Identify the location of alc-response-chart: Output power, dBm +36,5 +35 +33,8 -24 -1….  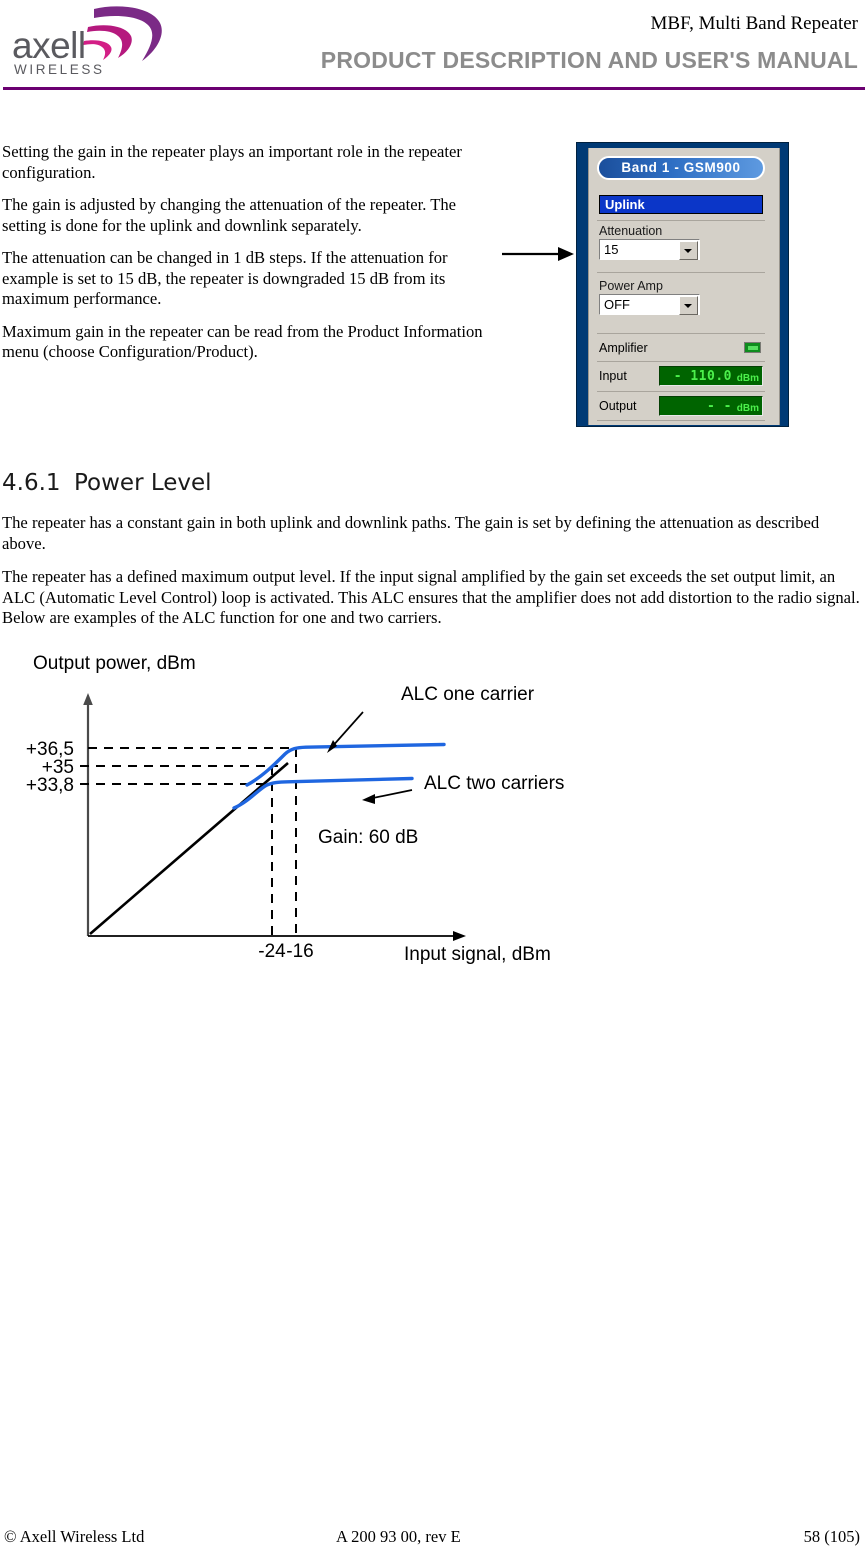
(295, 809).